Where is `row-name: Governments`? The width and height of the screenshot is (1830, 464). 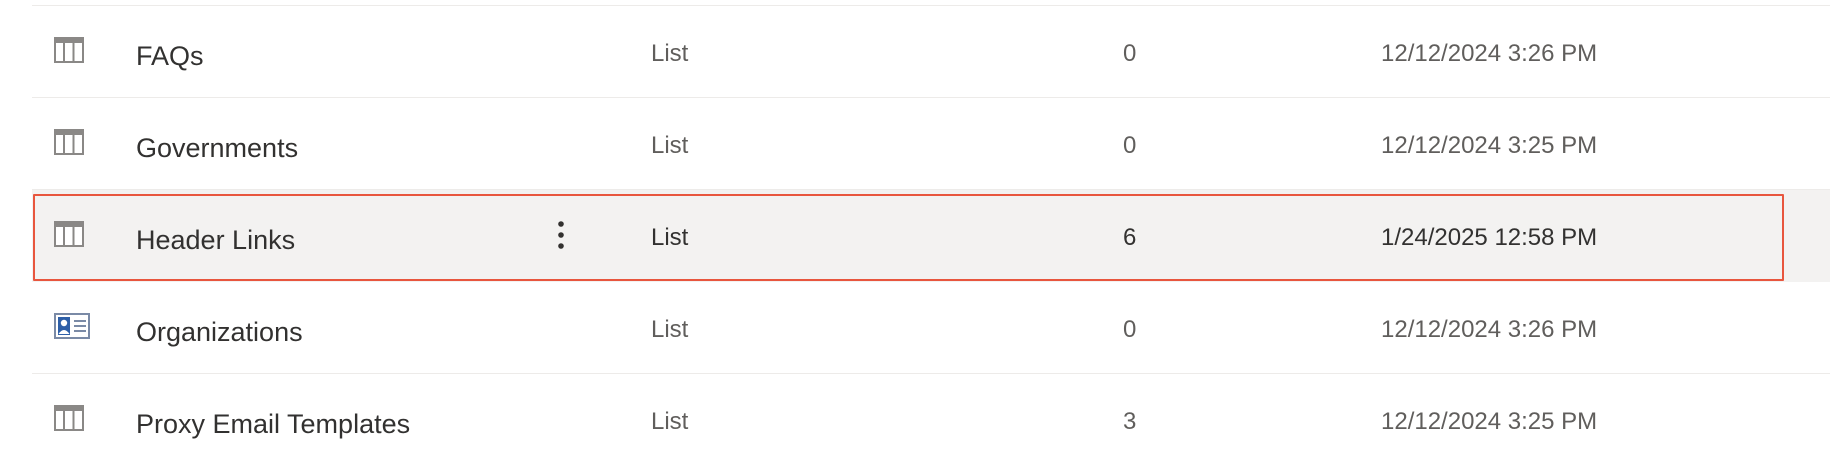 row-name: Governments is located at coordinates (217, 148).